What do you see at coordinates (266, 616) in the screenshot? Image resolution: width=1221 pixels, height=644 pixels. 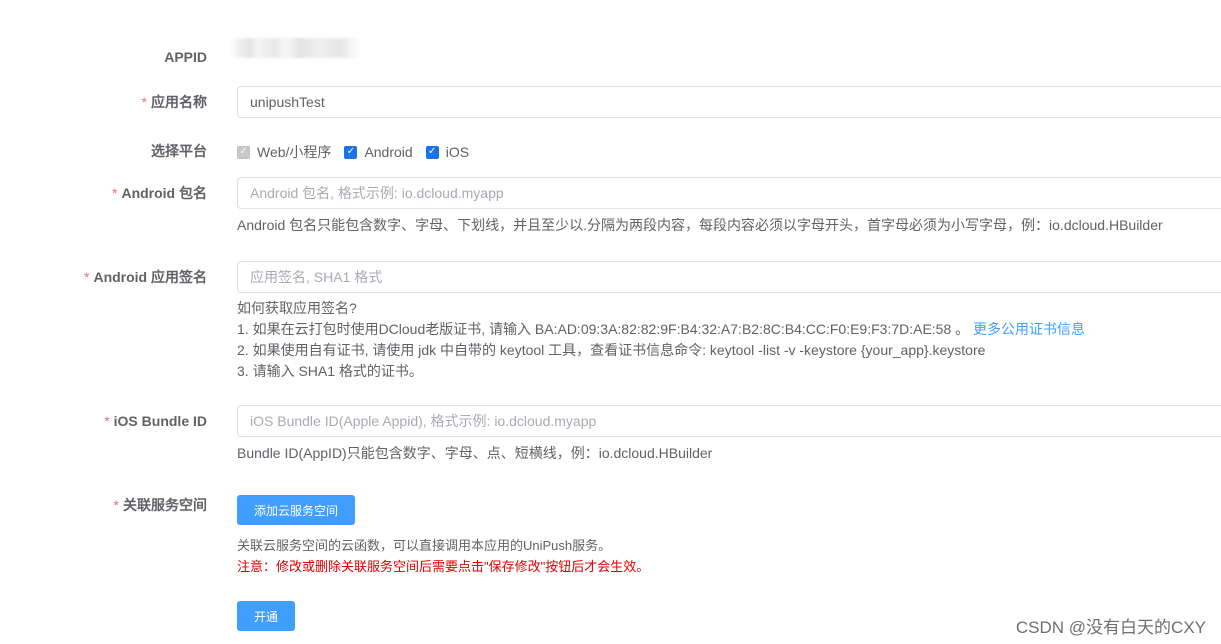 I see `activate-button: 开通` at bounding box center [266, 616].